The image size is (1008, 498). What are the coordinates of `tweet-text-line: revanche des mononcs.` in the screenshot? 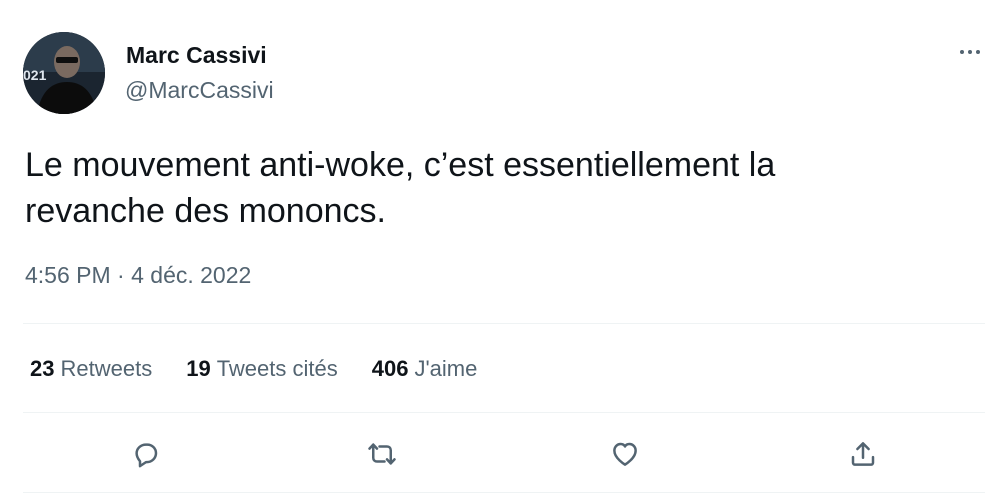 It's located at (205, 211).